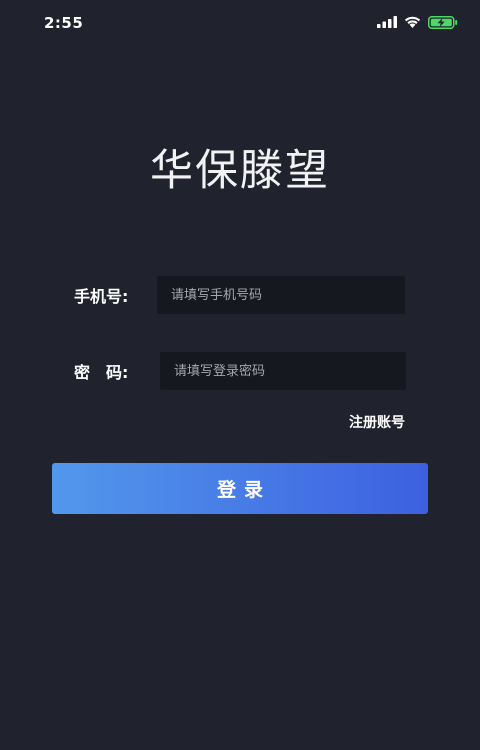 Image resolution: width=480 pixels, height=750 pixels. What do you see at coordinates (240, 488) in the screenshot?
I see `login-button: 登录` at bounding box center [240, 488].